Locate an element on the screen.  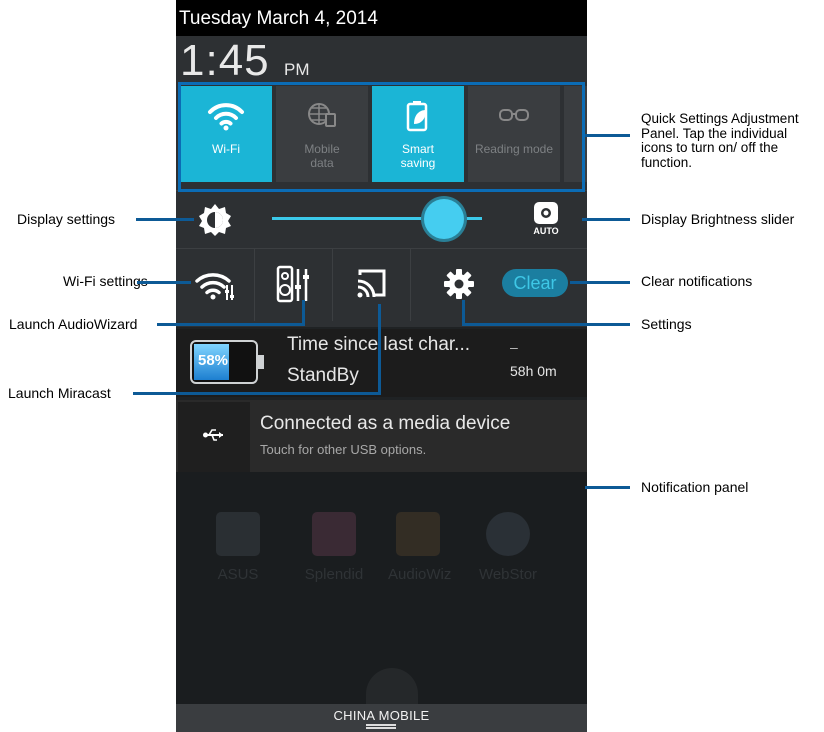
callout-line-miracast-vertical is located at coordinates (379, 349).